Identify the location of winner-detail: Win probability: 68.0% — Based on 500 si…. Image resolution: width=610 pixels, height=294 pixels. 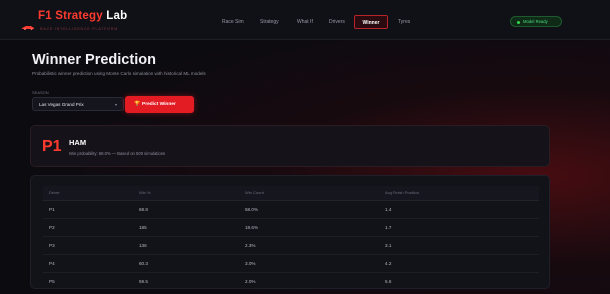
(117, 153).